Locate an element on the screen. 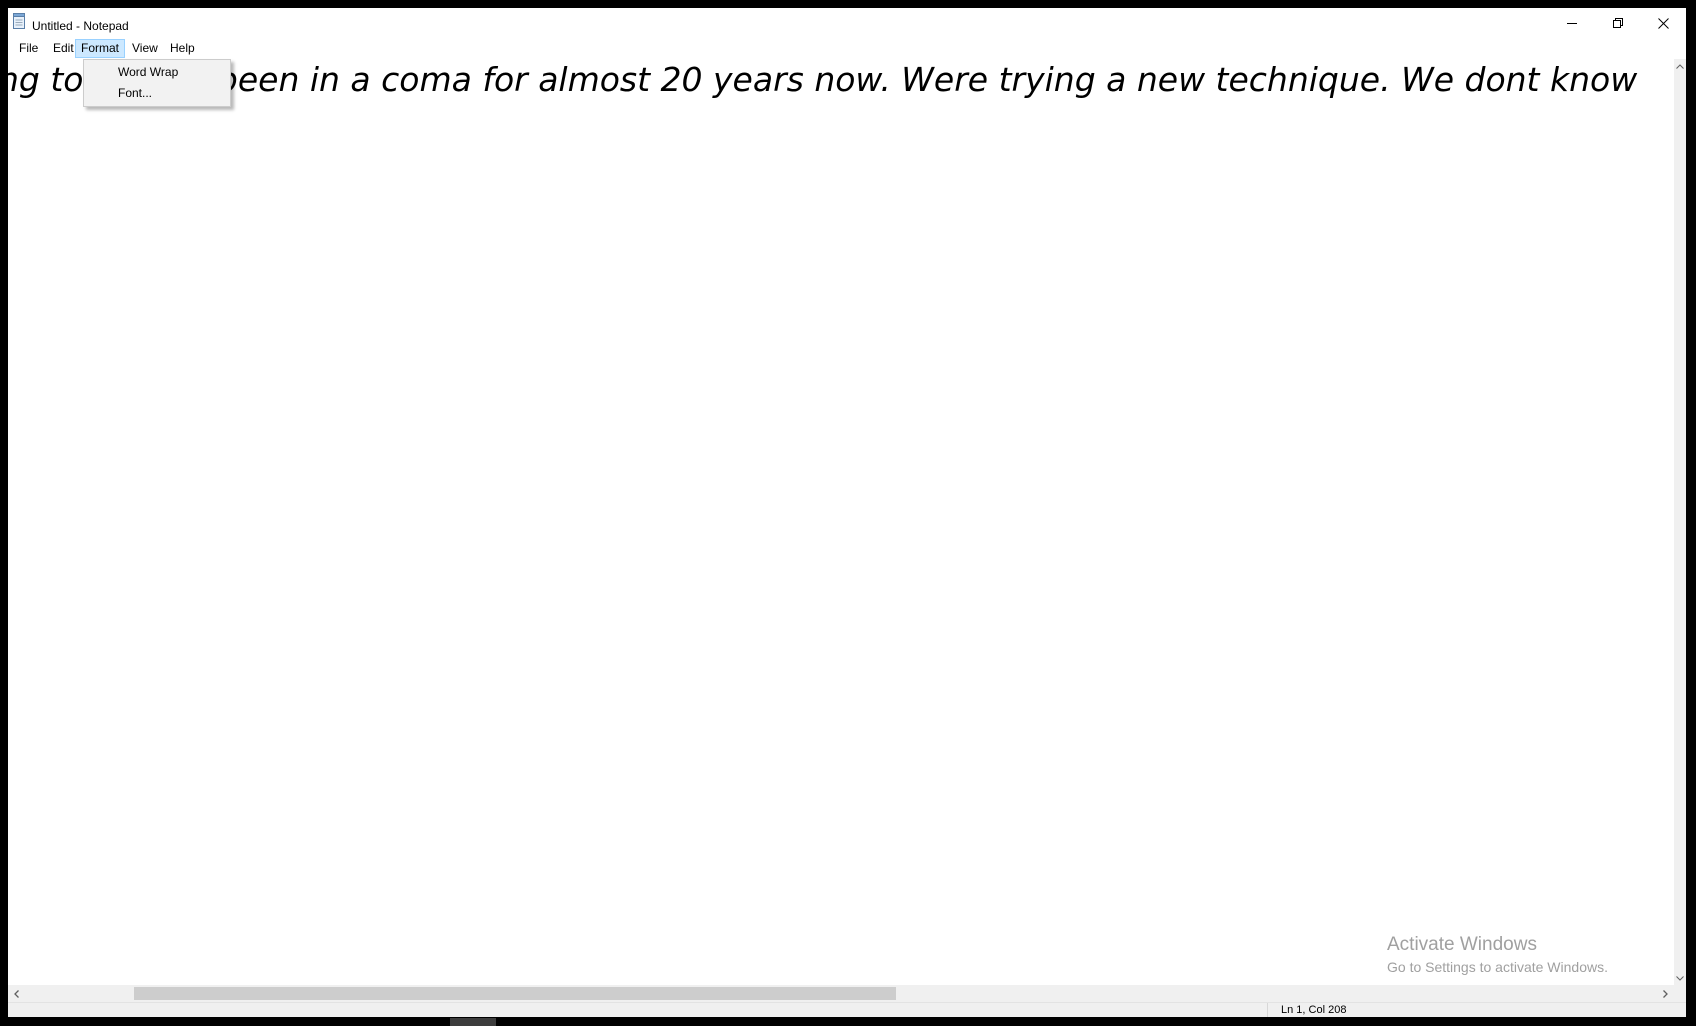  close-icon is located at coordinates (1663, 23).